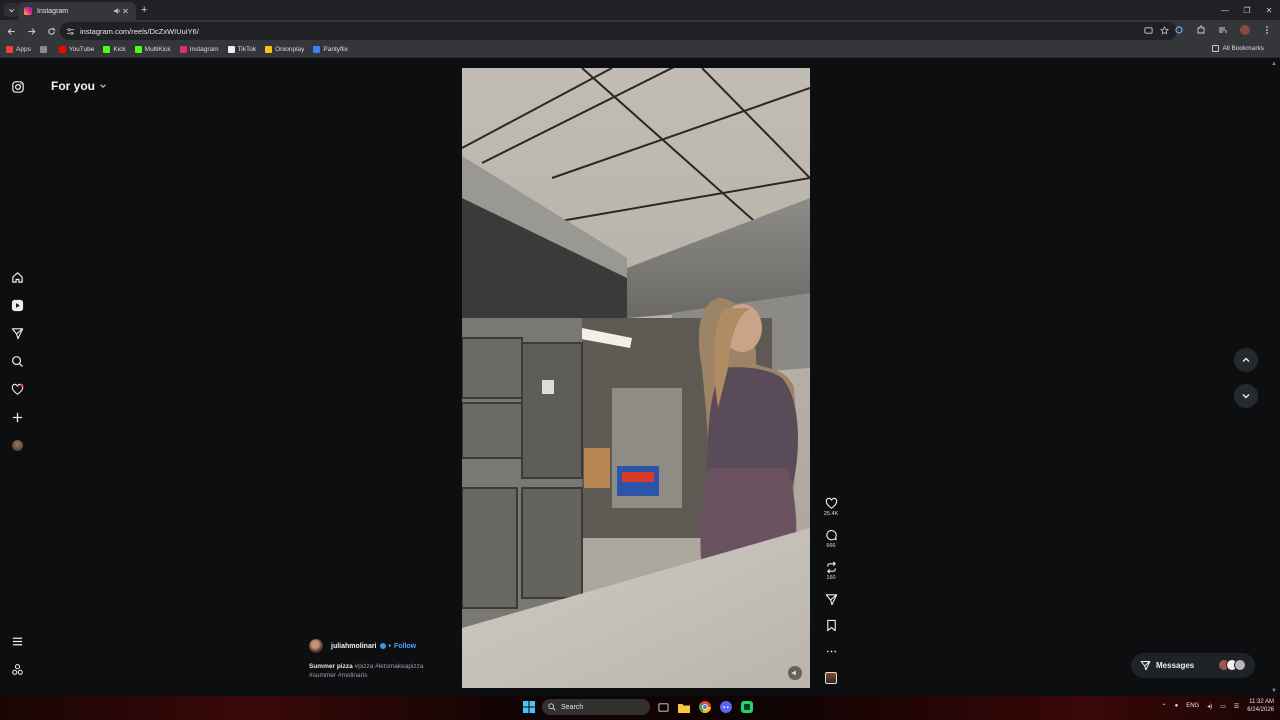 The height and width of the screenshot is (720, 1280). Describe the element at coordinates (1267, 30) in the screenshot. I see `more-menu-icon` at that location.